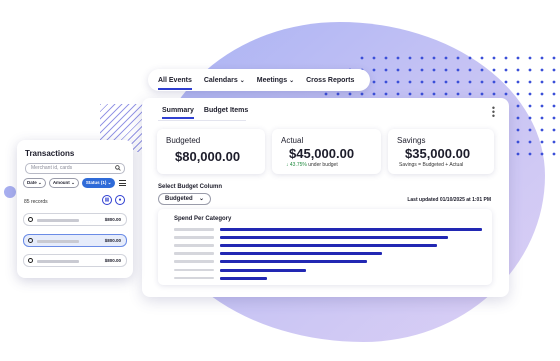 The width and height of the screenshot is (560, 361). What do you see at coordinates (287, 165) in the screenshot?
I see `arrow-down-icon: ↓` at bounding box center [287, 165].